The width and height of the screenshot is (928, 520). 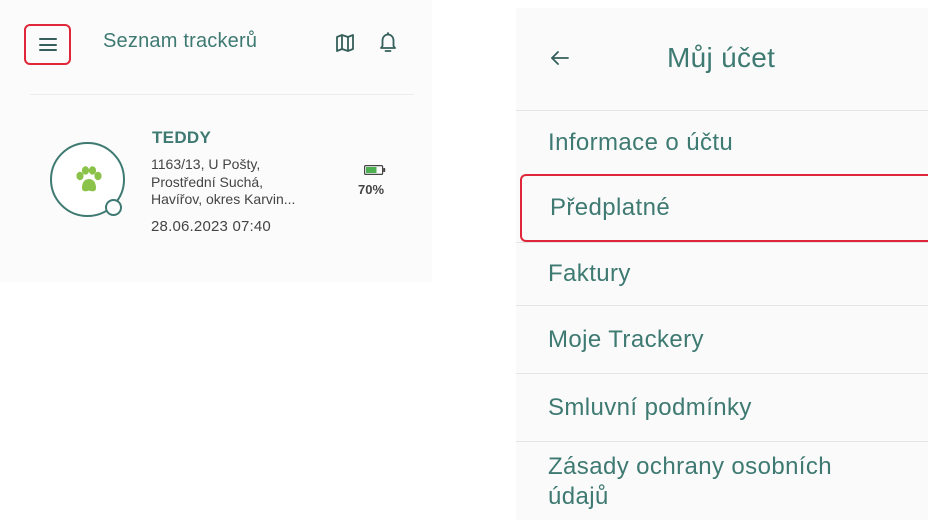 What do you see at coordinates (206, 164) in the screenshot?
I see `address-line: 1163/13, U Pošty,` at bounding box center [206, 164].